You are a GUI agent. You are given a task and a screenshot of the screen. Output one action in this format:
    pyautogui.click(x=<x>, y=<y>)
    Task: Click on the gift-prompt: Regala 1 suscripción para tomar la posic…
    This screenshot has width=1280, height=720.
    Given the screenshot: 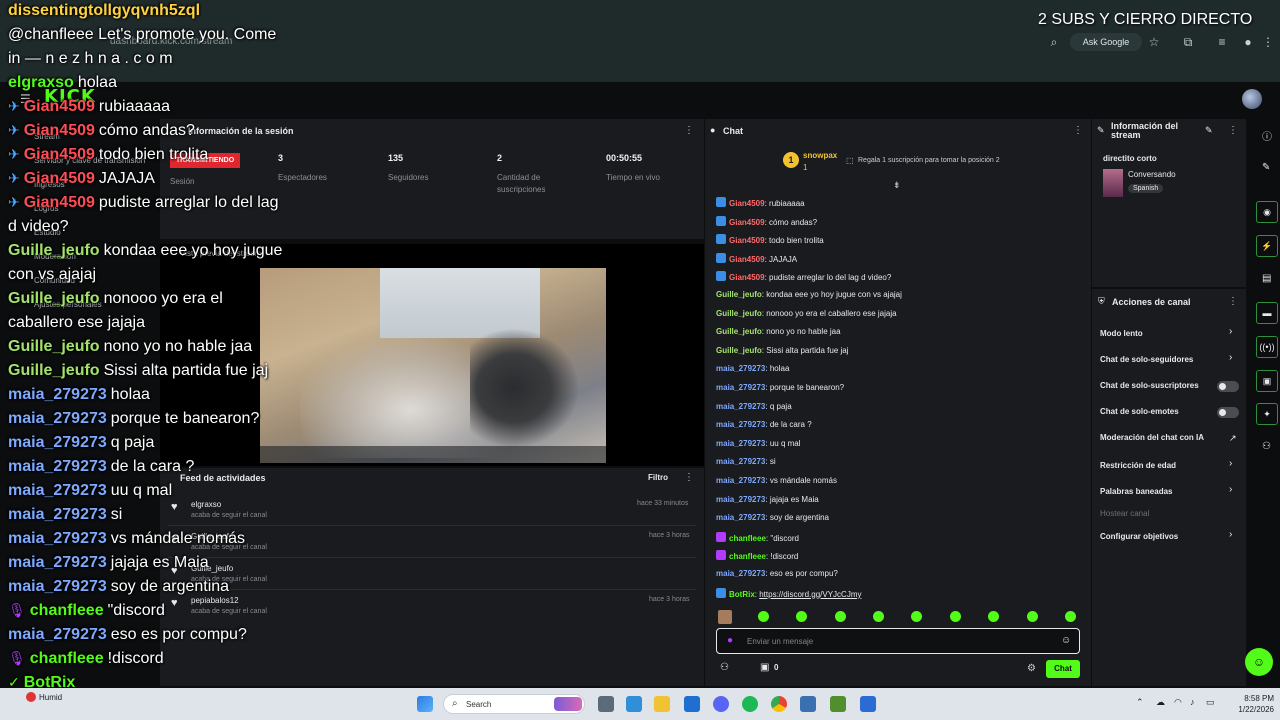 What is the action you would take?
    pyautogui.click(x=929, y=160)
    